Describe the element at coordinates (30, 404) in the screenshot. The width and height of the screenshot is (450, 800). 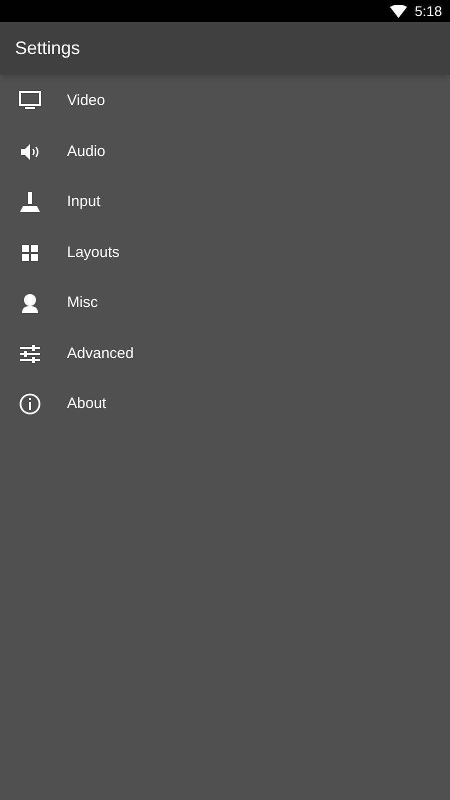
I see `info-icon` at that location.